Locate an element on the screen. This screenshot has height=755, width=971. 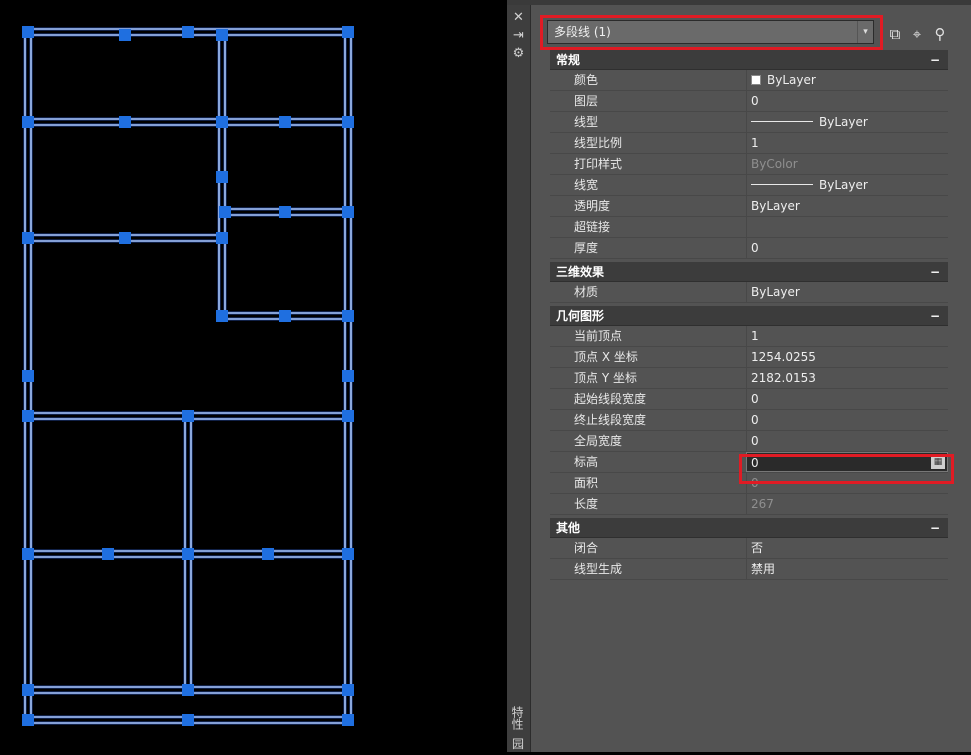
calculator-icon: ▦ is located at coordinates (938, 462).